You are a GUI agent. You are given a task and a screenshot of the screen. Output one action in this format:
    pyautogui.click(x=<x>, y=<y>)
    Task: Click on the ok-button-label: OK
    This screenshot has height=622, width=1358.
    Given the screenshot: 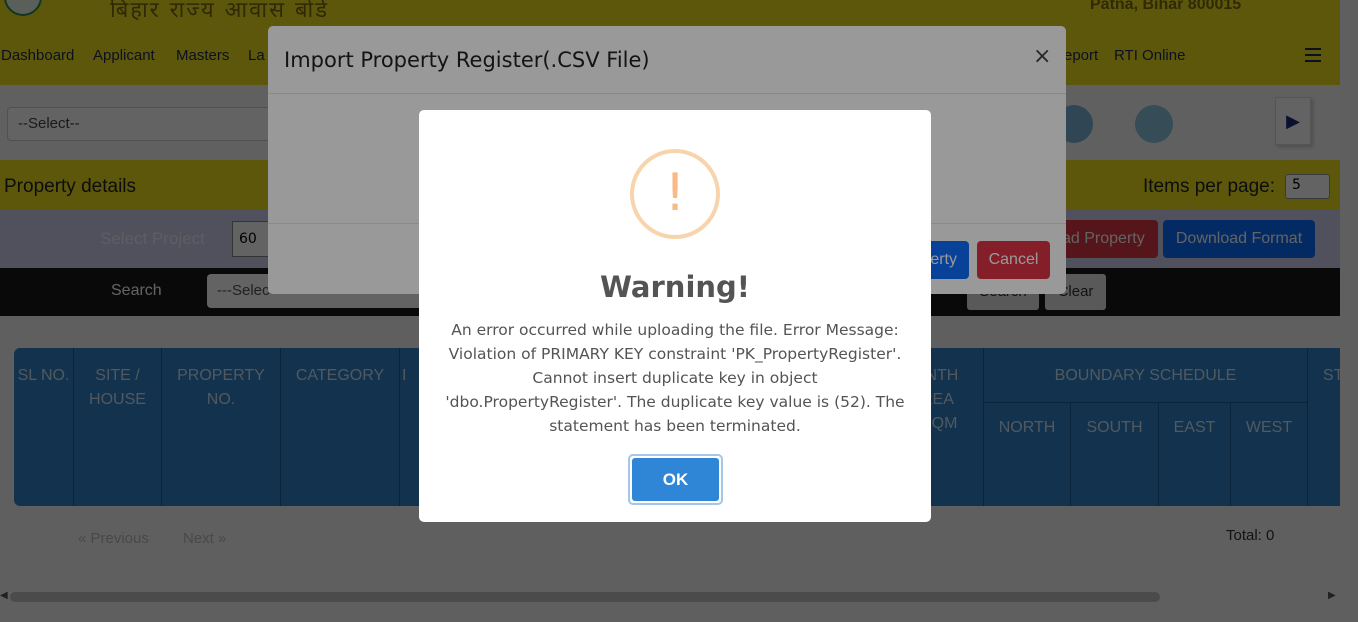 What is the action you would take?
    pyautogui.click(x=675, y=479)
    